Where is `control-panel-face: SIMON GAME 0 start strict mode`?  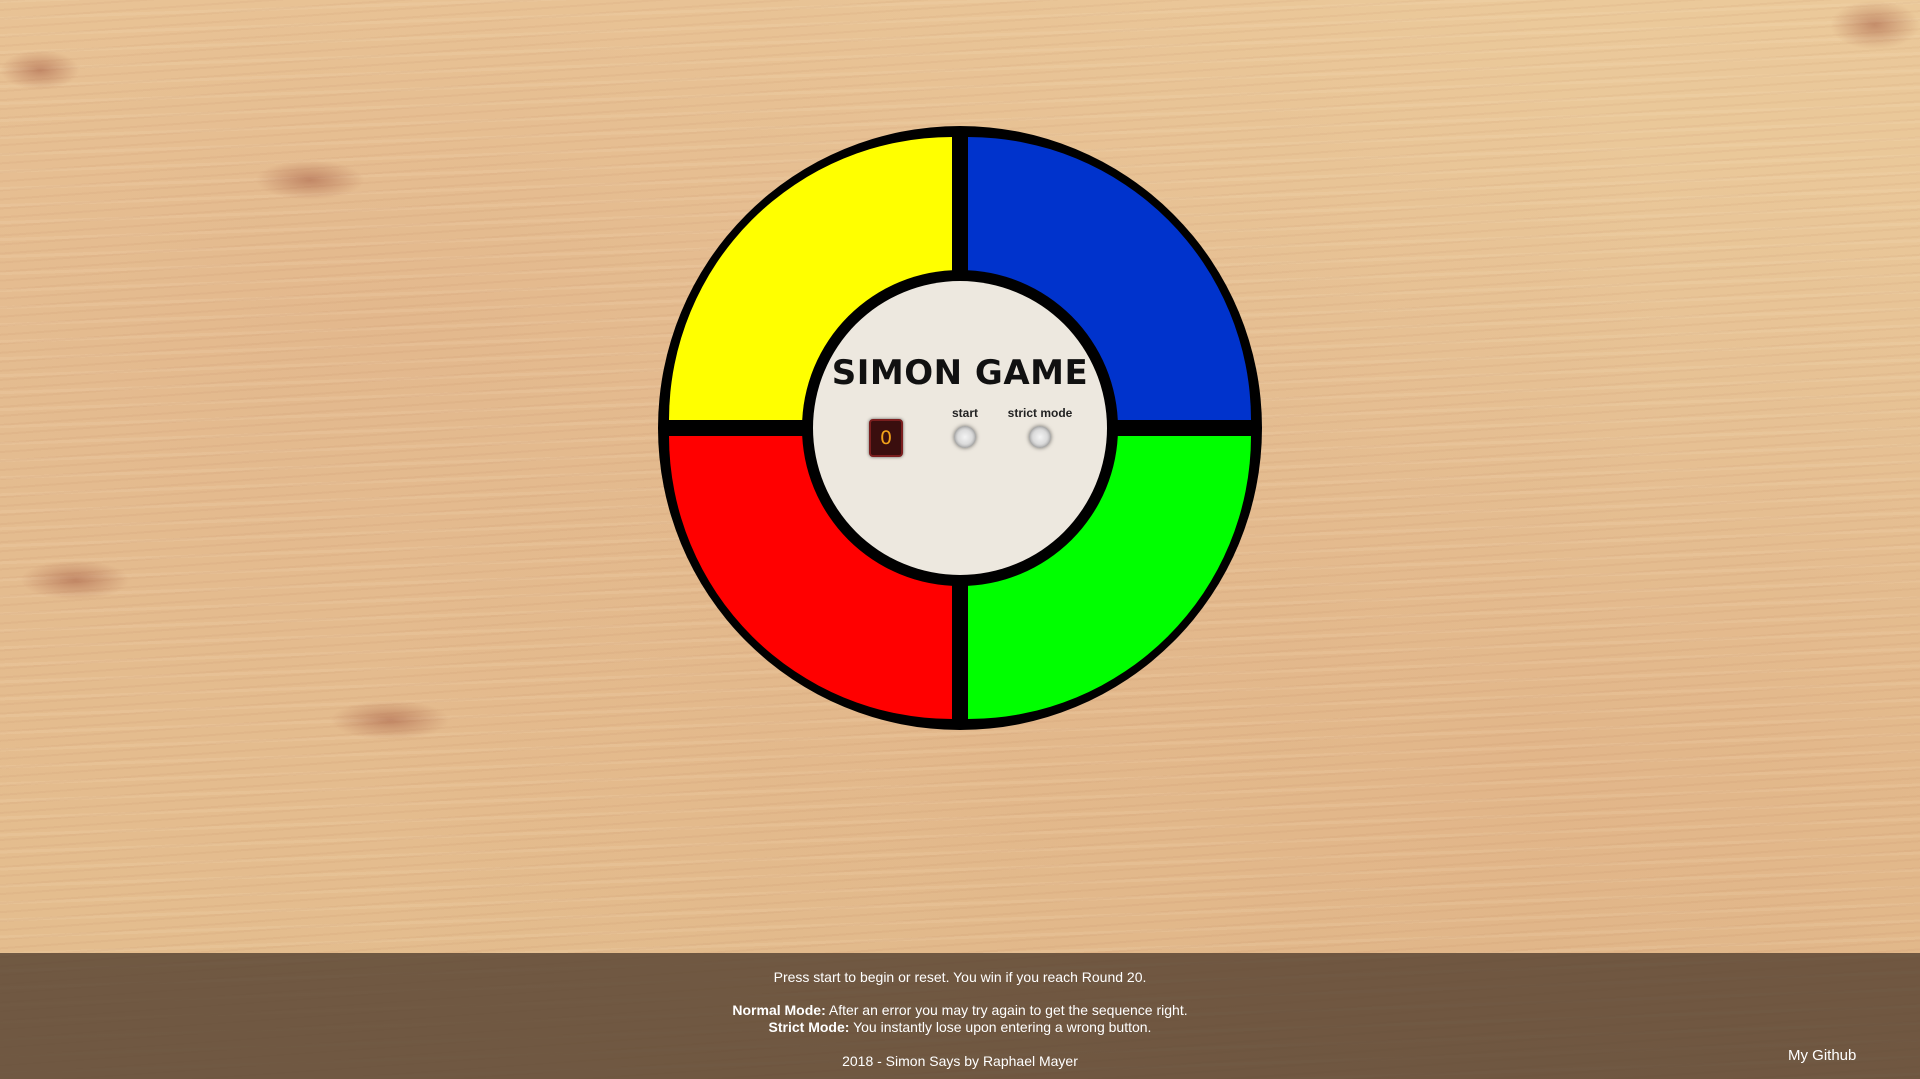 control-panel-face: SIMON GAME 0 start strict mode is located at coordinates (960, 428).